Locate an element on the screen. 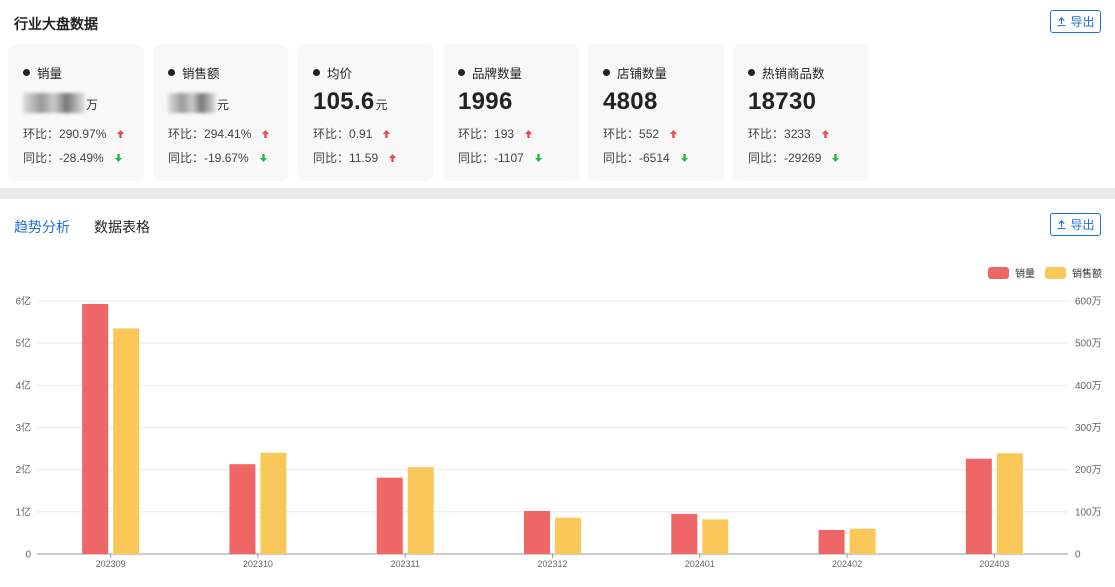  mom-line: 环比： 290.97% is located at coordinates (74, 133).